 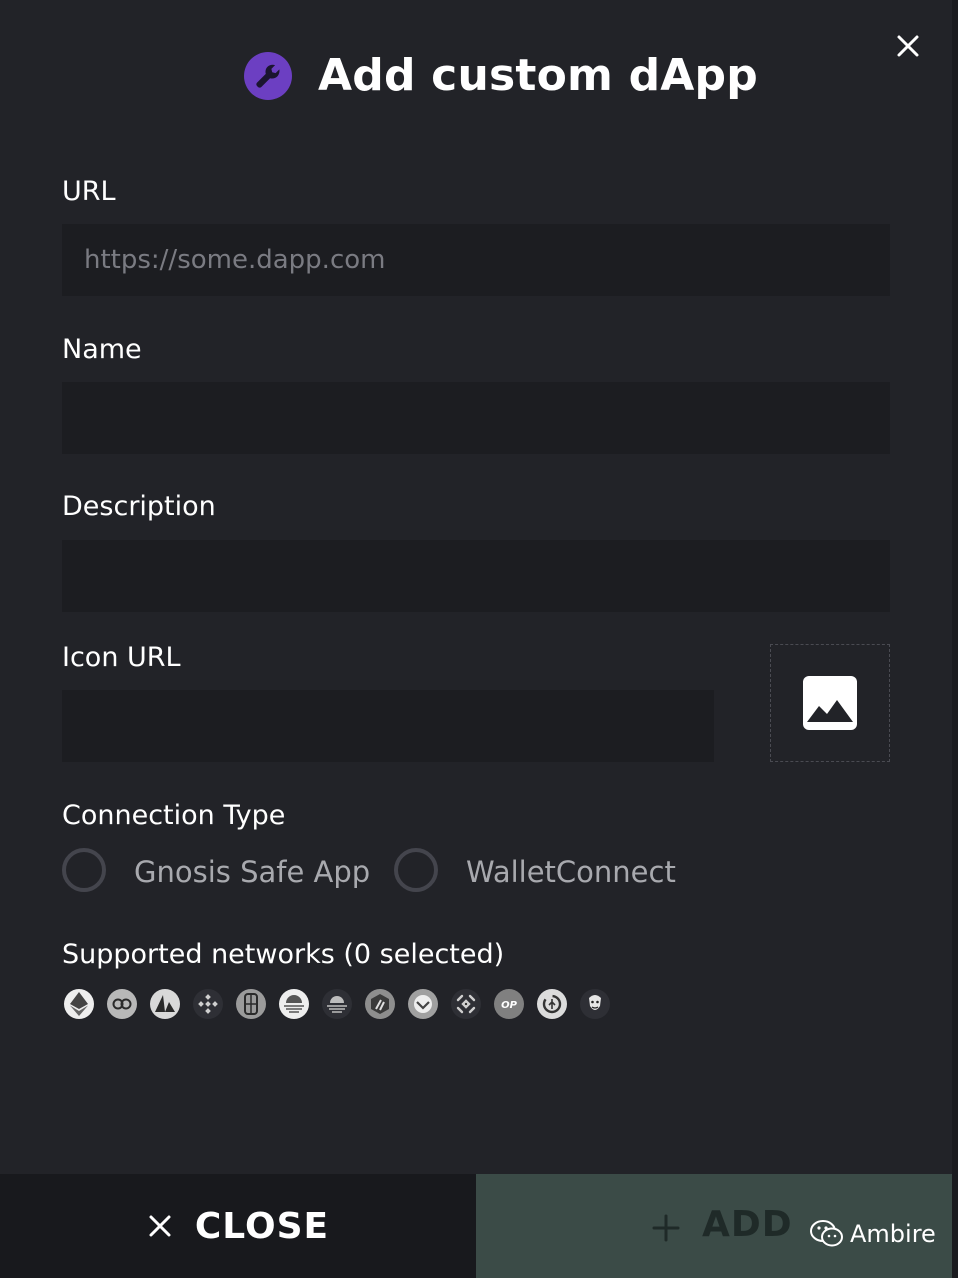 I want to click on gnosis-icon, so click(x=423, y=1004).